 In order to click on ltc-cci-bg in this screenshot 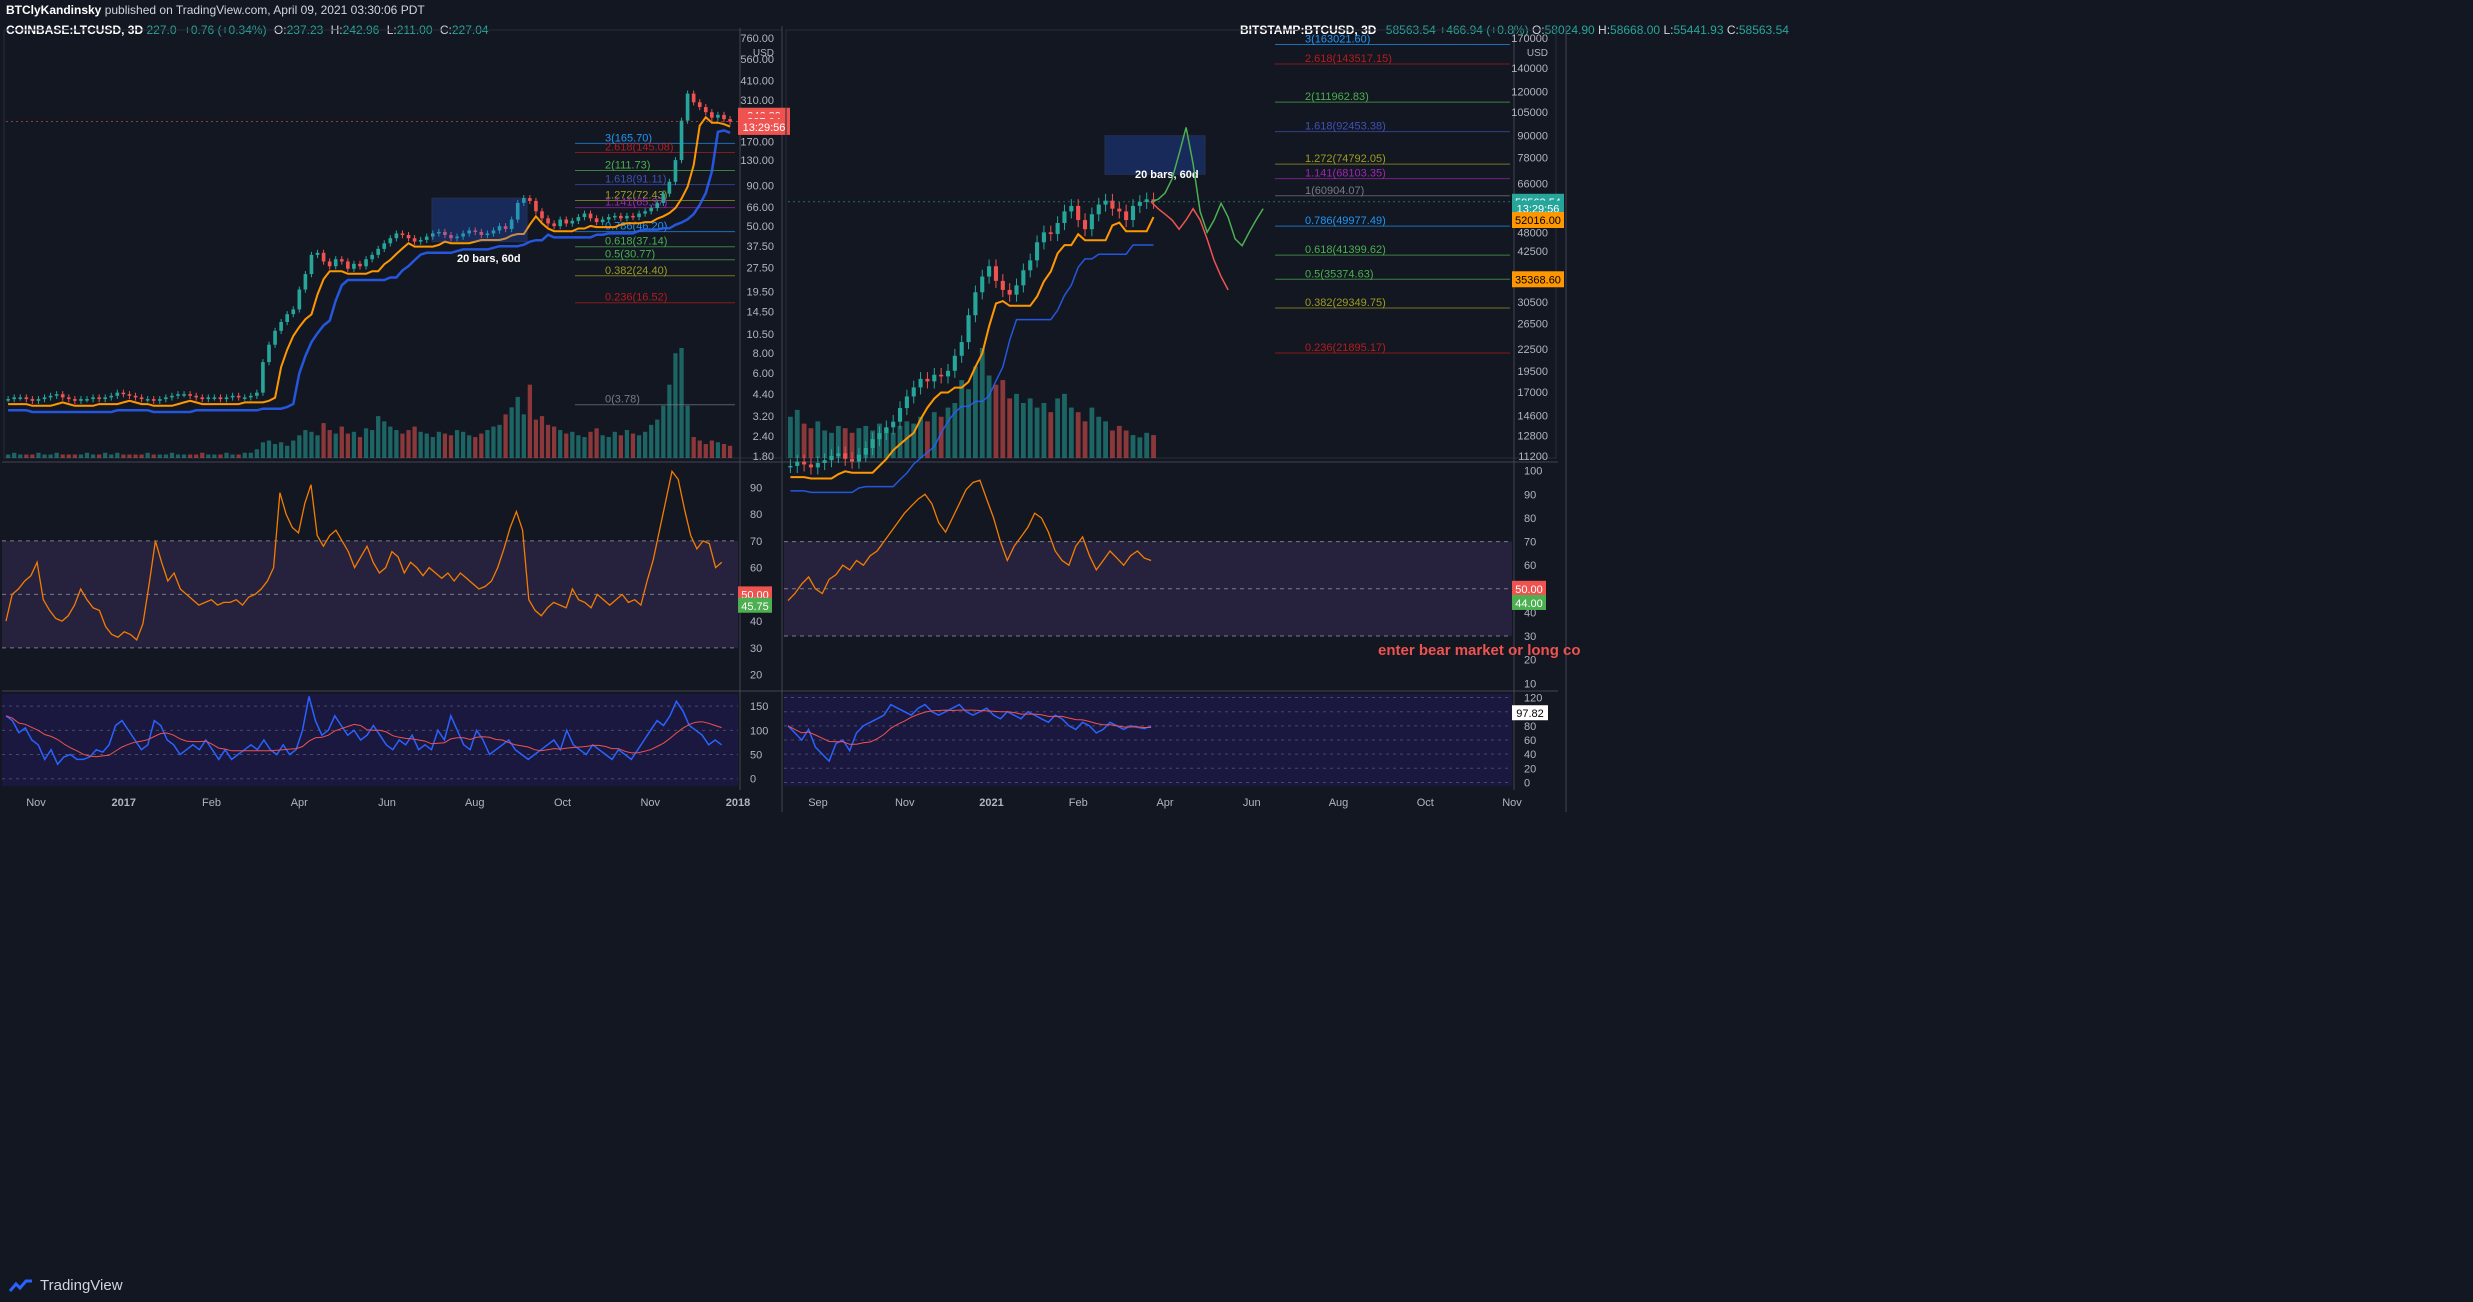, I will do `click(370, 740)`.